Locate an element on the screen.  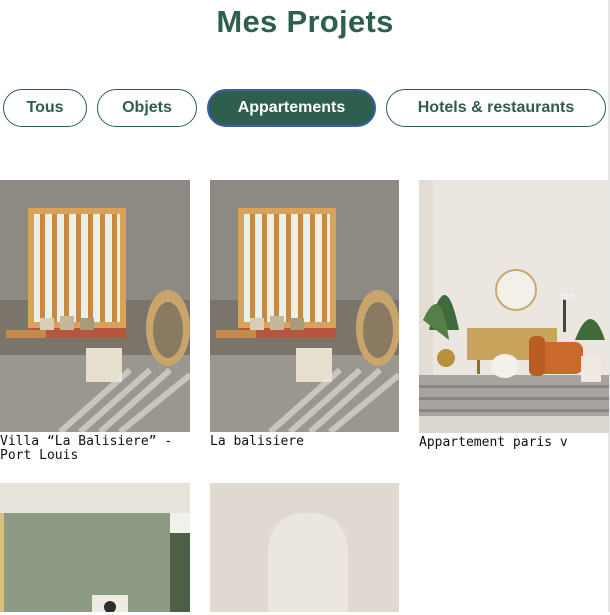
arch-niche-image is located at coordinates (304, 547).